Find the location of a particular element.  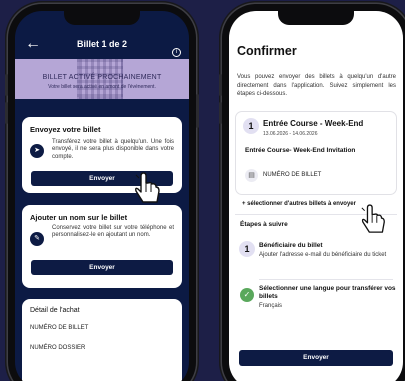

ticket-dates: 13.06.2026 - 14.06.2026 is located at coordinates (290, 134).